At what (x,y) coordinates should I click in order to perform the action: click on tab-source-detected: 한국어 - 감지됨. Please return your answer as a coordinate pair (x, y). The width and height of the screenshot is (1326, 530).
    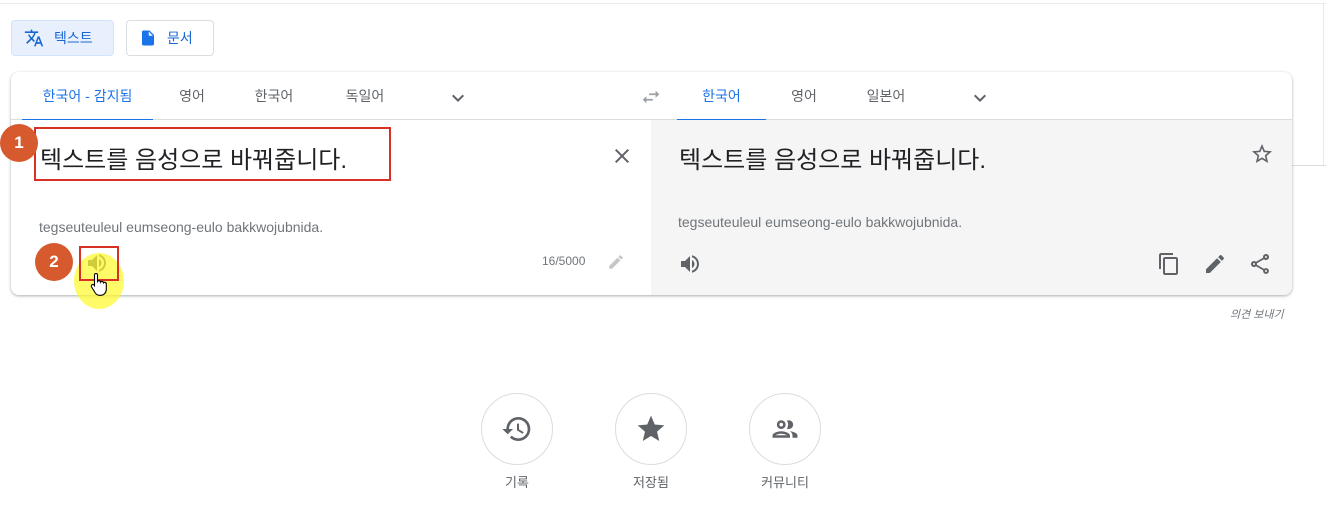
    Looking at the image, I should click on (87, 96).